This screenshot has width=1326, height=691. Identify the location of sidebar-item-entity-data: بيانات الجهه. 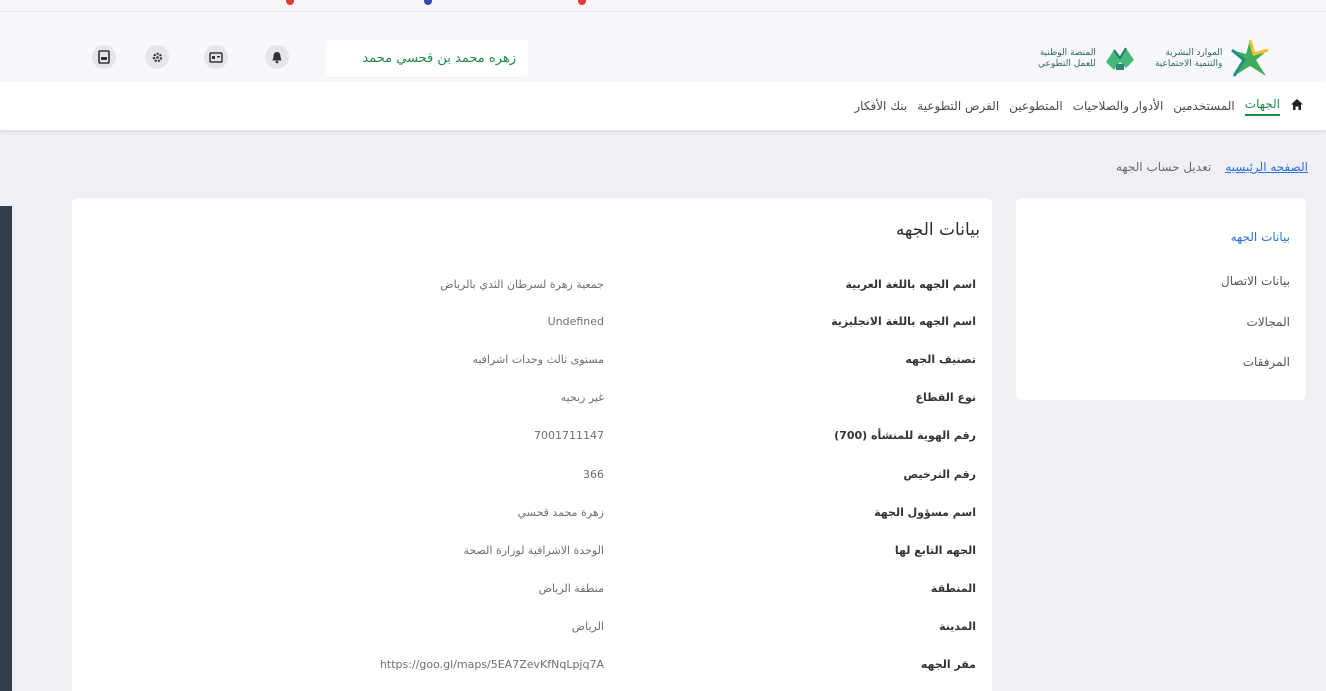
(1260, 237).